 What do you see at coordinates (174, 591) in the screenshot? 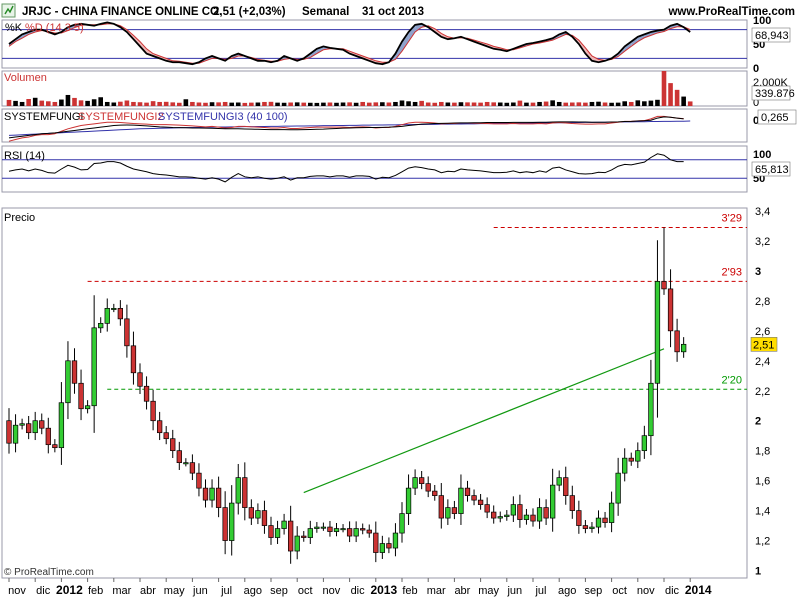
I see `x-label-6: may` at bounding box center [174, 591].